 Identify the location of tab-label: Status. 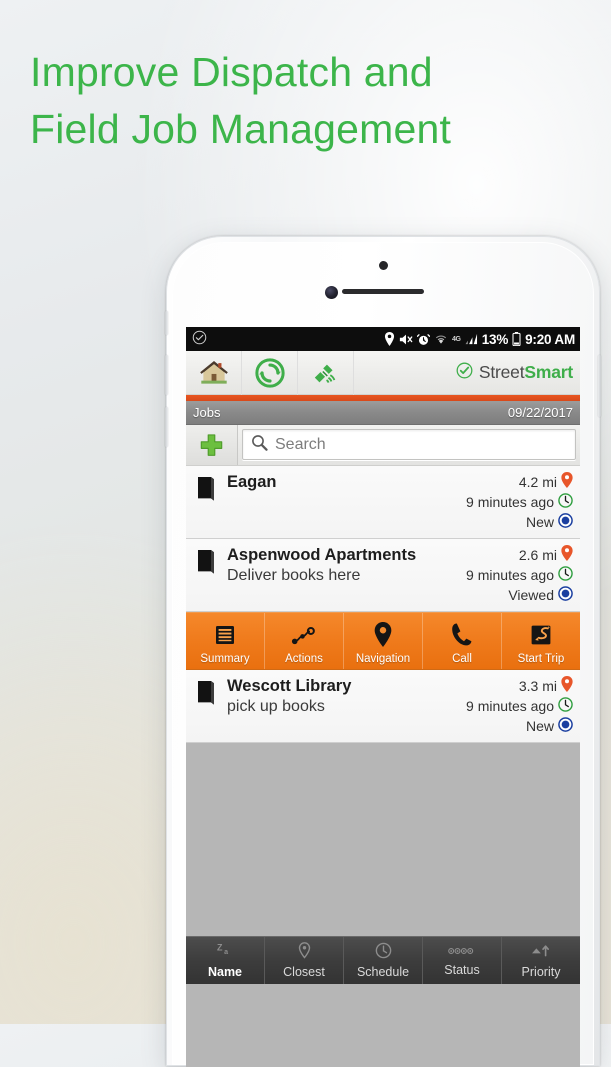
(462, 970).